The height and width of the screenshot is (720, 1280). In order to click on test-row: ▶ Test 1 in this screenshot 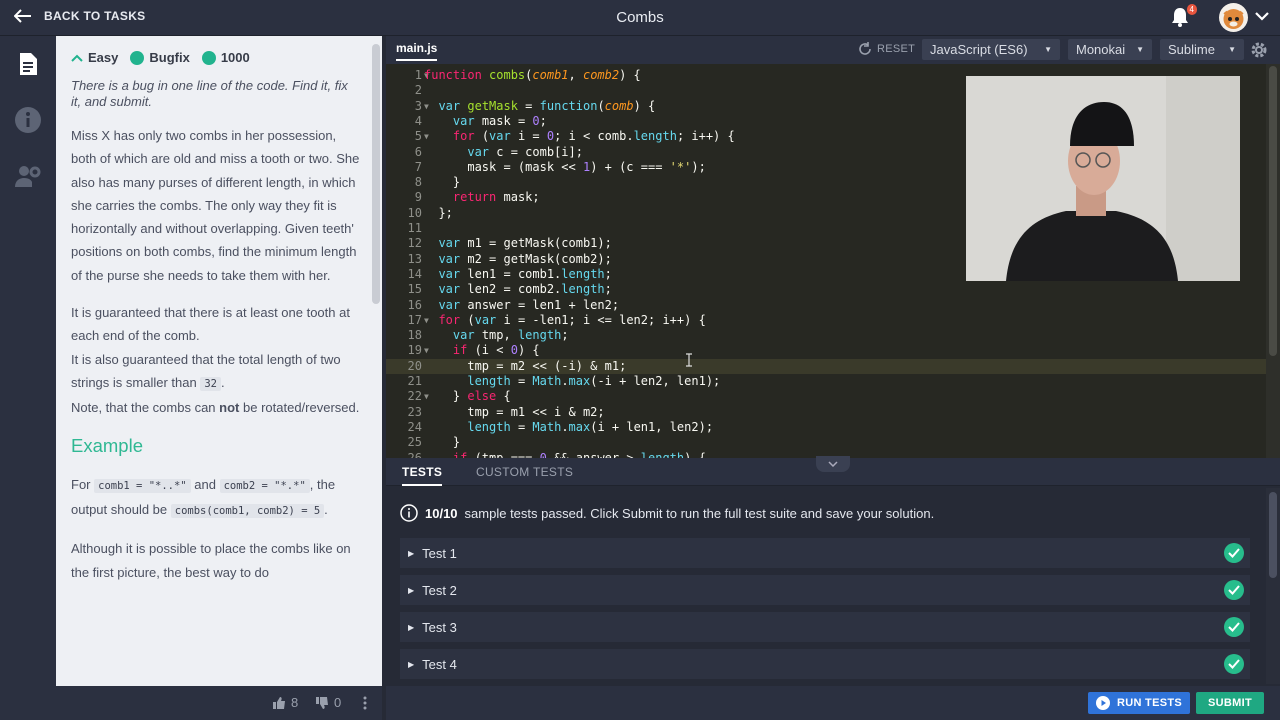, I will do `click(825, 553)`.